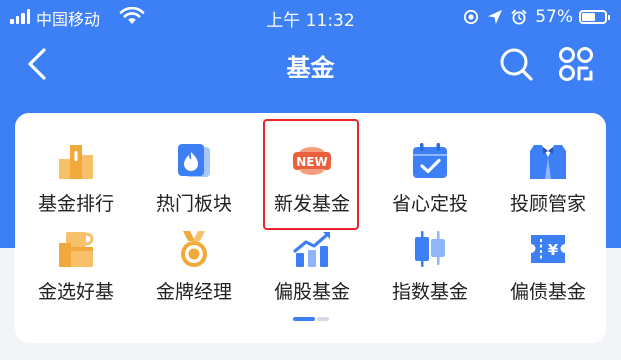 The width and height of the screenshot is (621, 360). What do you see at coordinates (548, 272) in the screenshot?
I see `shortcut-bond-funds: ¥ 偏债基金` at bounding box center [548, 272].